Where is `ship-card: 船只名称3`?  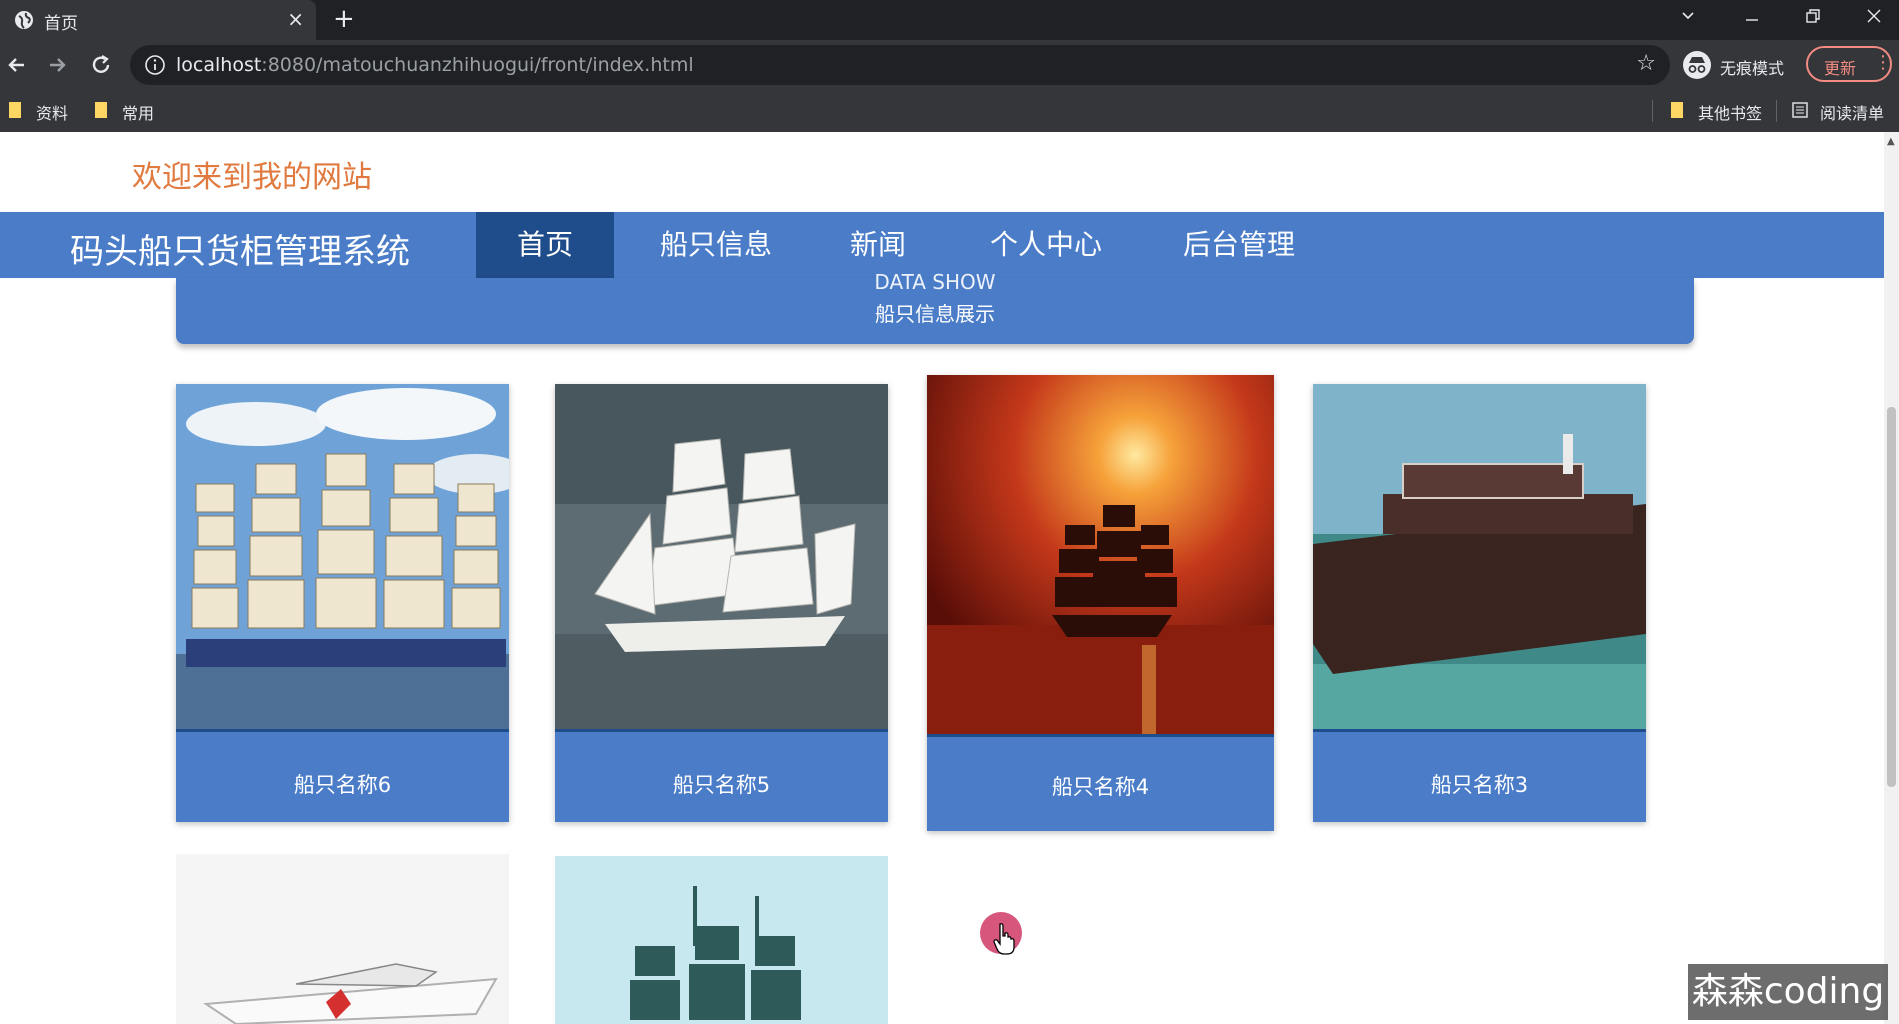 ship-card: 船只名称3 is located at coordinates (1479, 603).